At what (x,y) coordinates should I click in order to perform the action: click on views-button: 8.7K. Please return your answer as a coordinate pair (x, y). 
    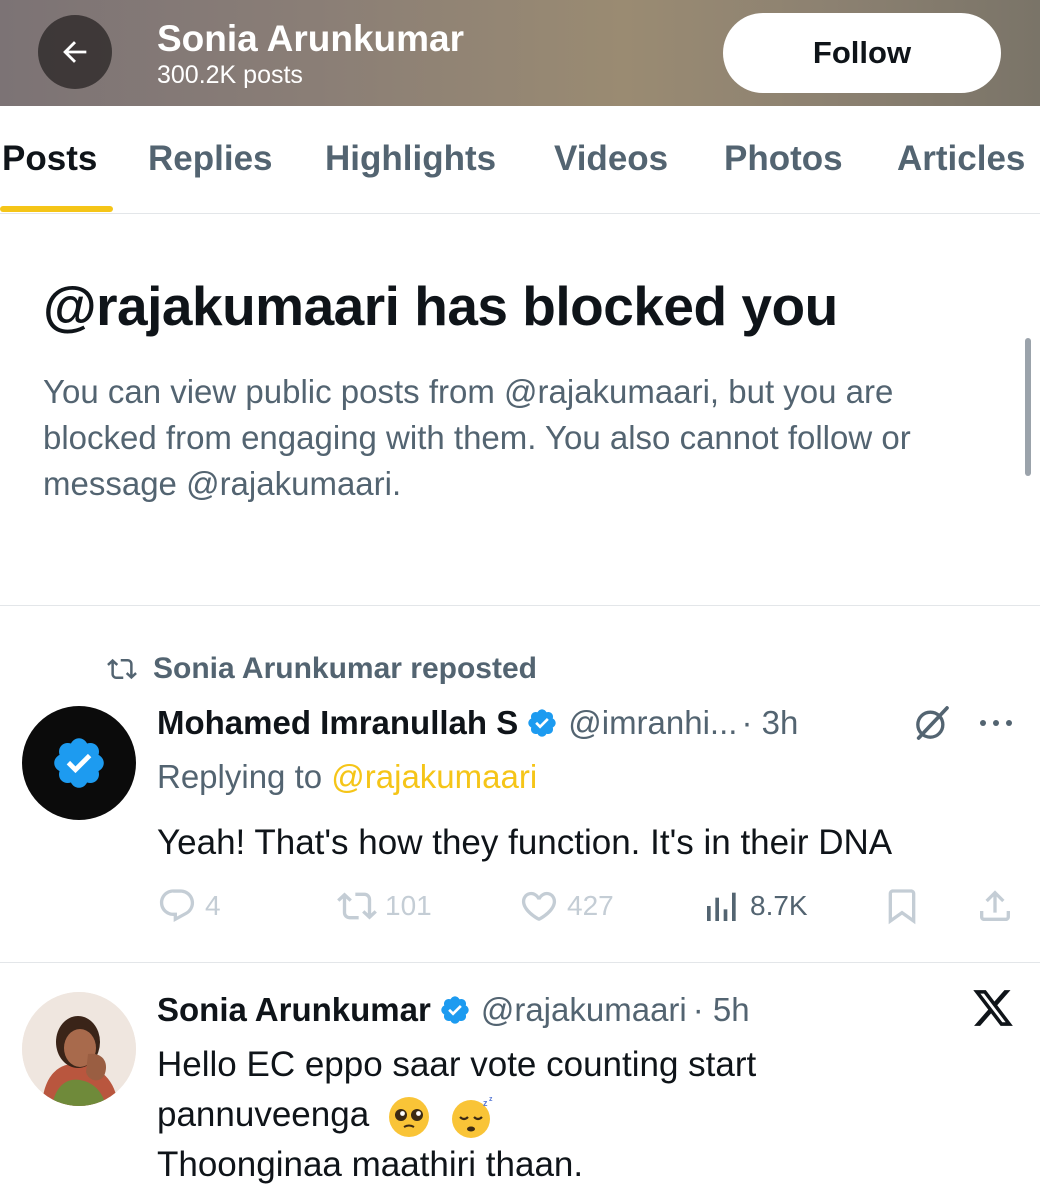
    Looking at the image, I should click on (755, 906).